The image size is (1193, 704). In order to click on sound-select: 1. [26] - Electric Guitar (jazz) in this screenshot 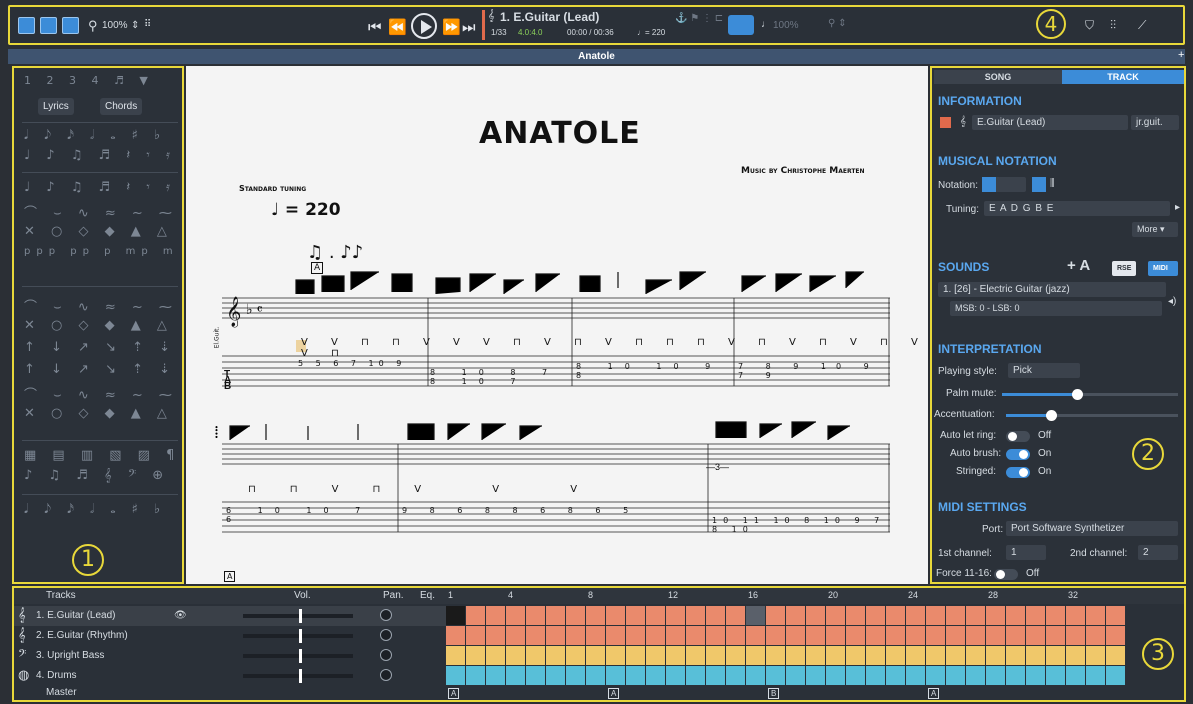, I will do `click(1052, 289)`.